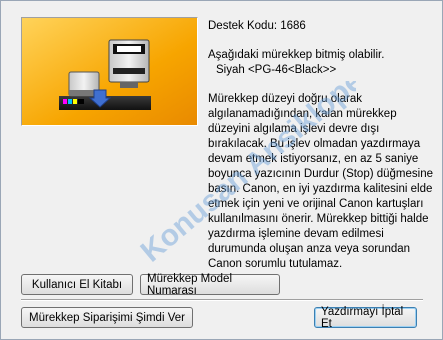  I want to click on ink-model-number-button: Mürekkep Model Numarası, so click(210, 284).